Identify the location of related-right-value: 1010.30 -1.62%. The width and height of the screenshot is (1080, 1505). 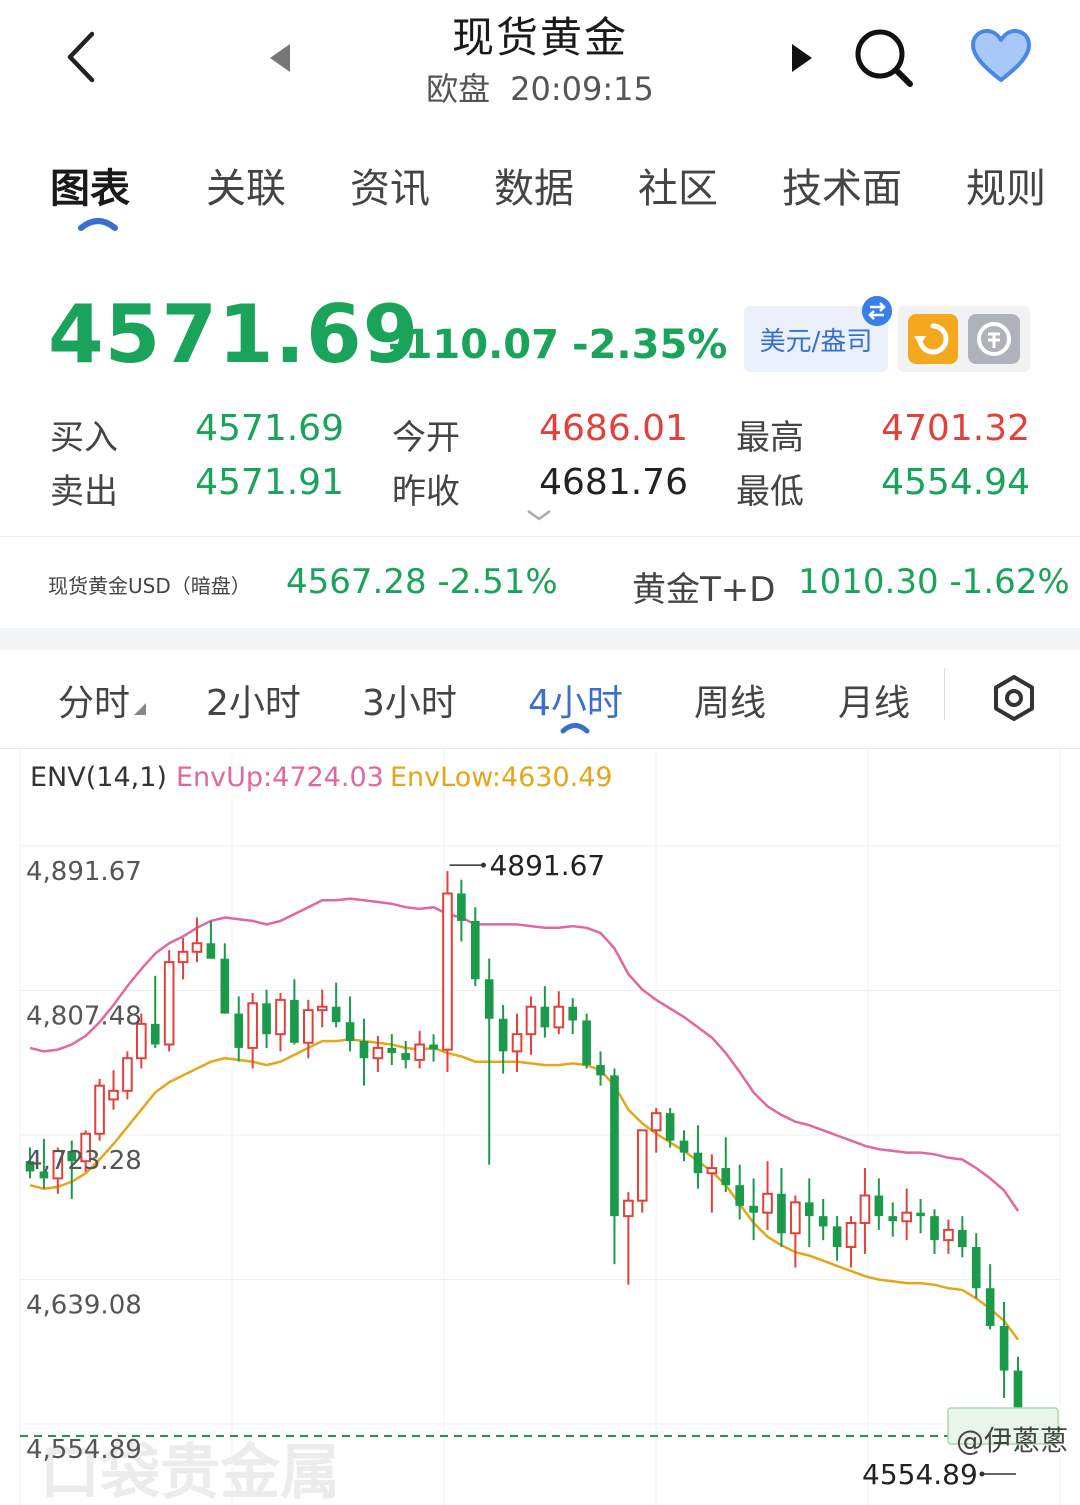
(934, 582).